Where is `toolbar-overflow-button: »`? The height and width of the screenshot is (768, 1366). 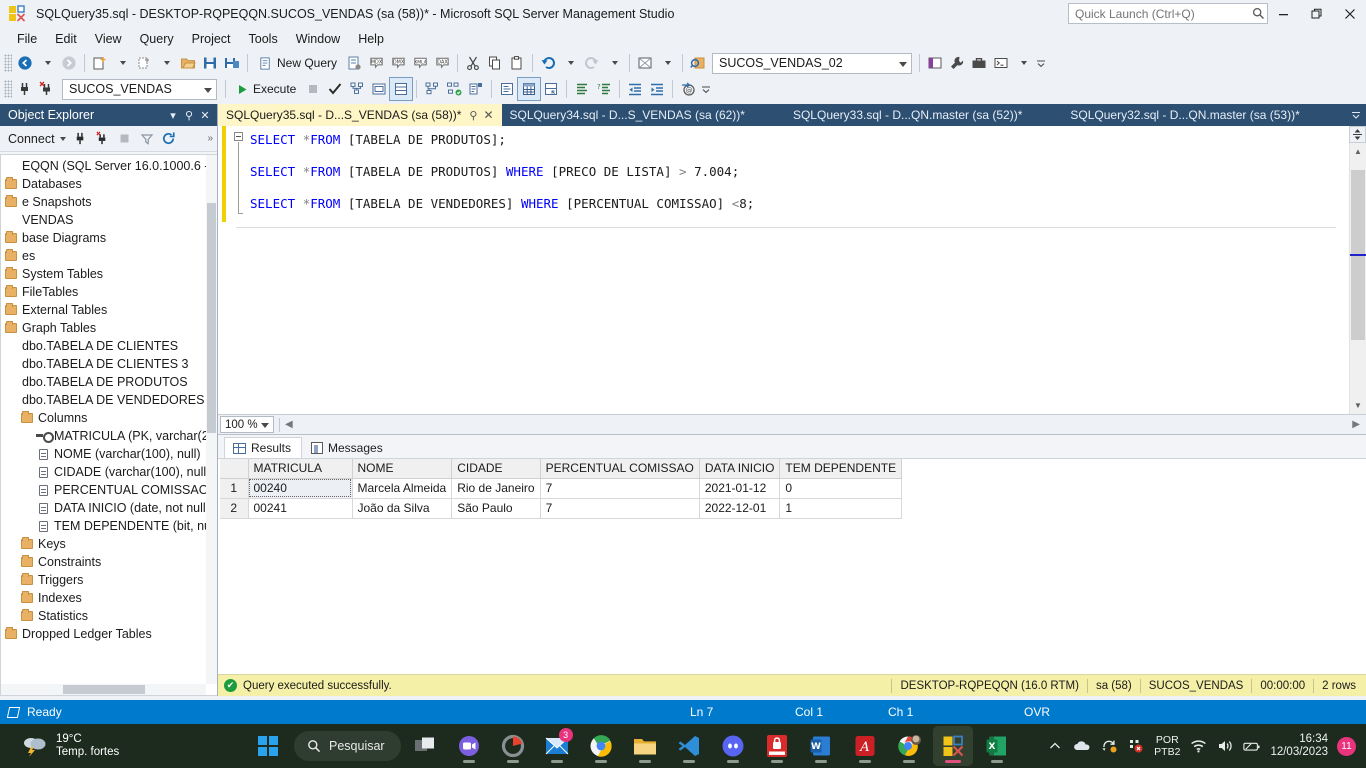
toolbar-overflow-button: » is located at coordinates (212, 138).